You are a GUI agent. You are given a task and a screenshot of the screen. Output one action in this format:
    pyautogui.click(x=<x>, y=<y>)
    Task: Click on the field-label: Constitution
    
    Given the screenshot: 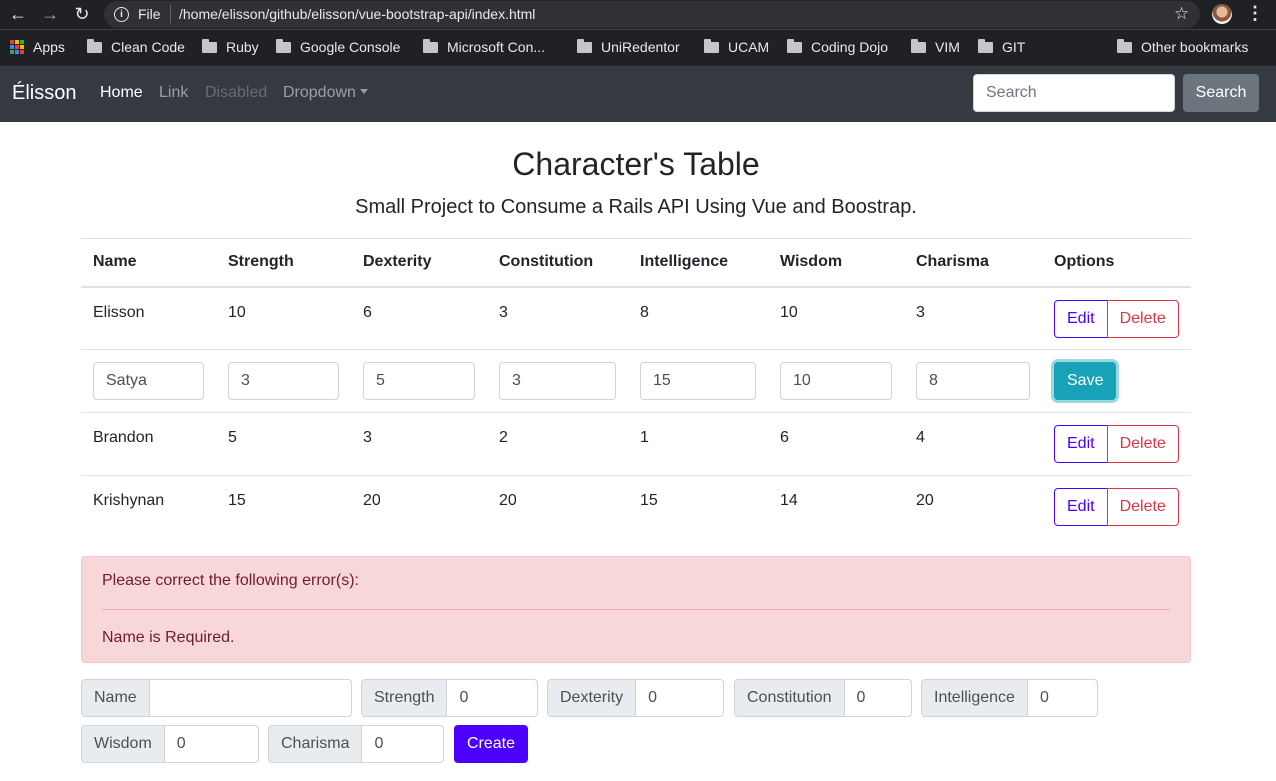 What is the action you would take?
    pyautogui.click(x=789, y=698)
    